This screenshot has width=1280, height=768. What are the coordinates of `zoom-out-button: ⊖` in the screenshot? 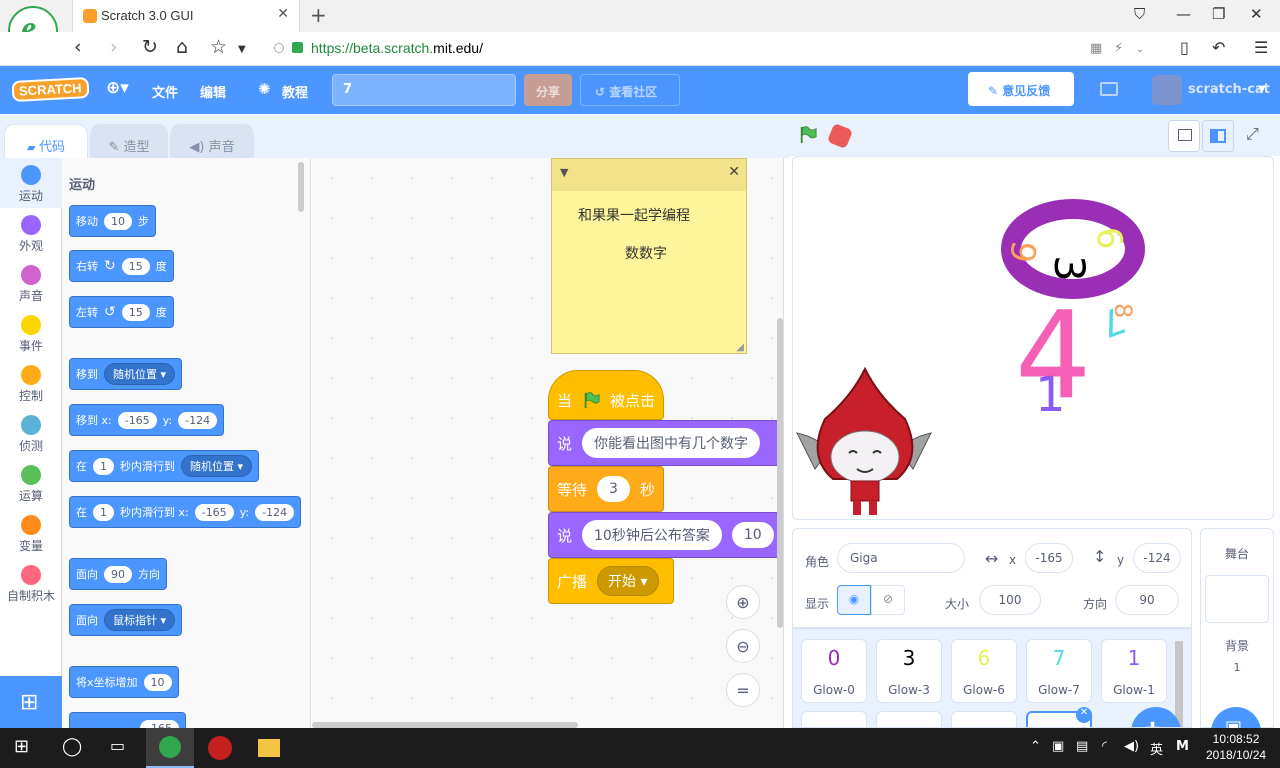 It's located at (743, 646).